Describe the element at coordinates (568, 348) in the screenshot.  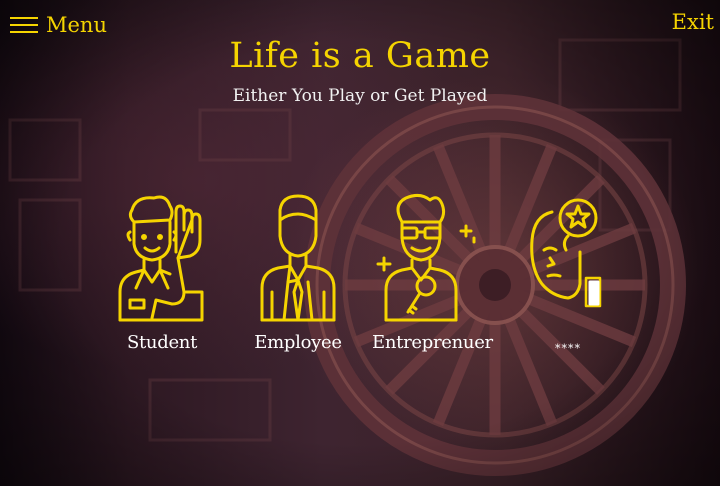
I see `role-label: ****` at that location.